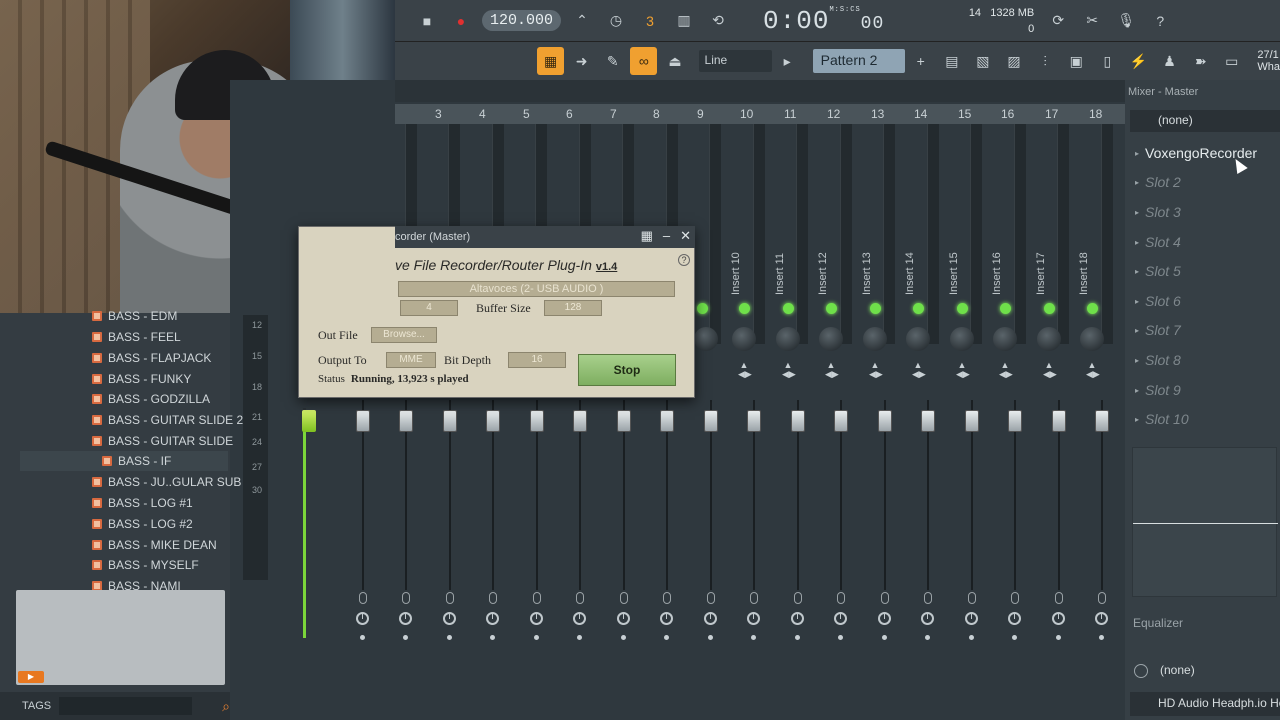  What do you see at coordinates (582, 21) in the screenshot?
I see `metronome-icon: ⌃` at bounding box center [582, 21].